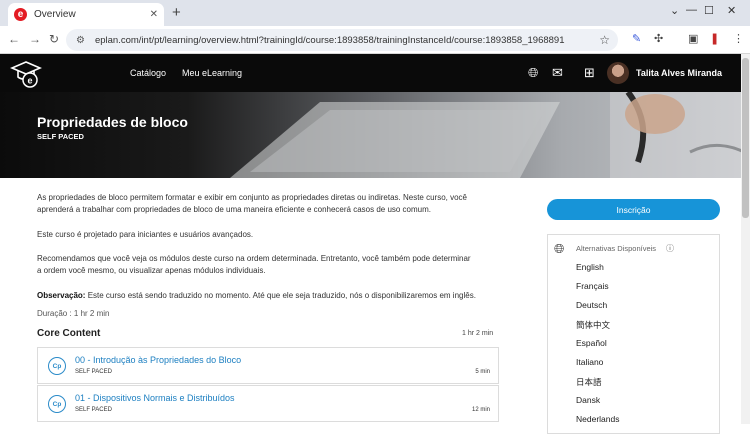 This screenshot has height=434, width=750. What do you see at coordinates (636, 38) in the screenshot?
I see `extension-pen-icon: ✎` at bounding box center [636, 38].